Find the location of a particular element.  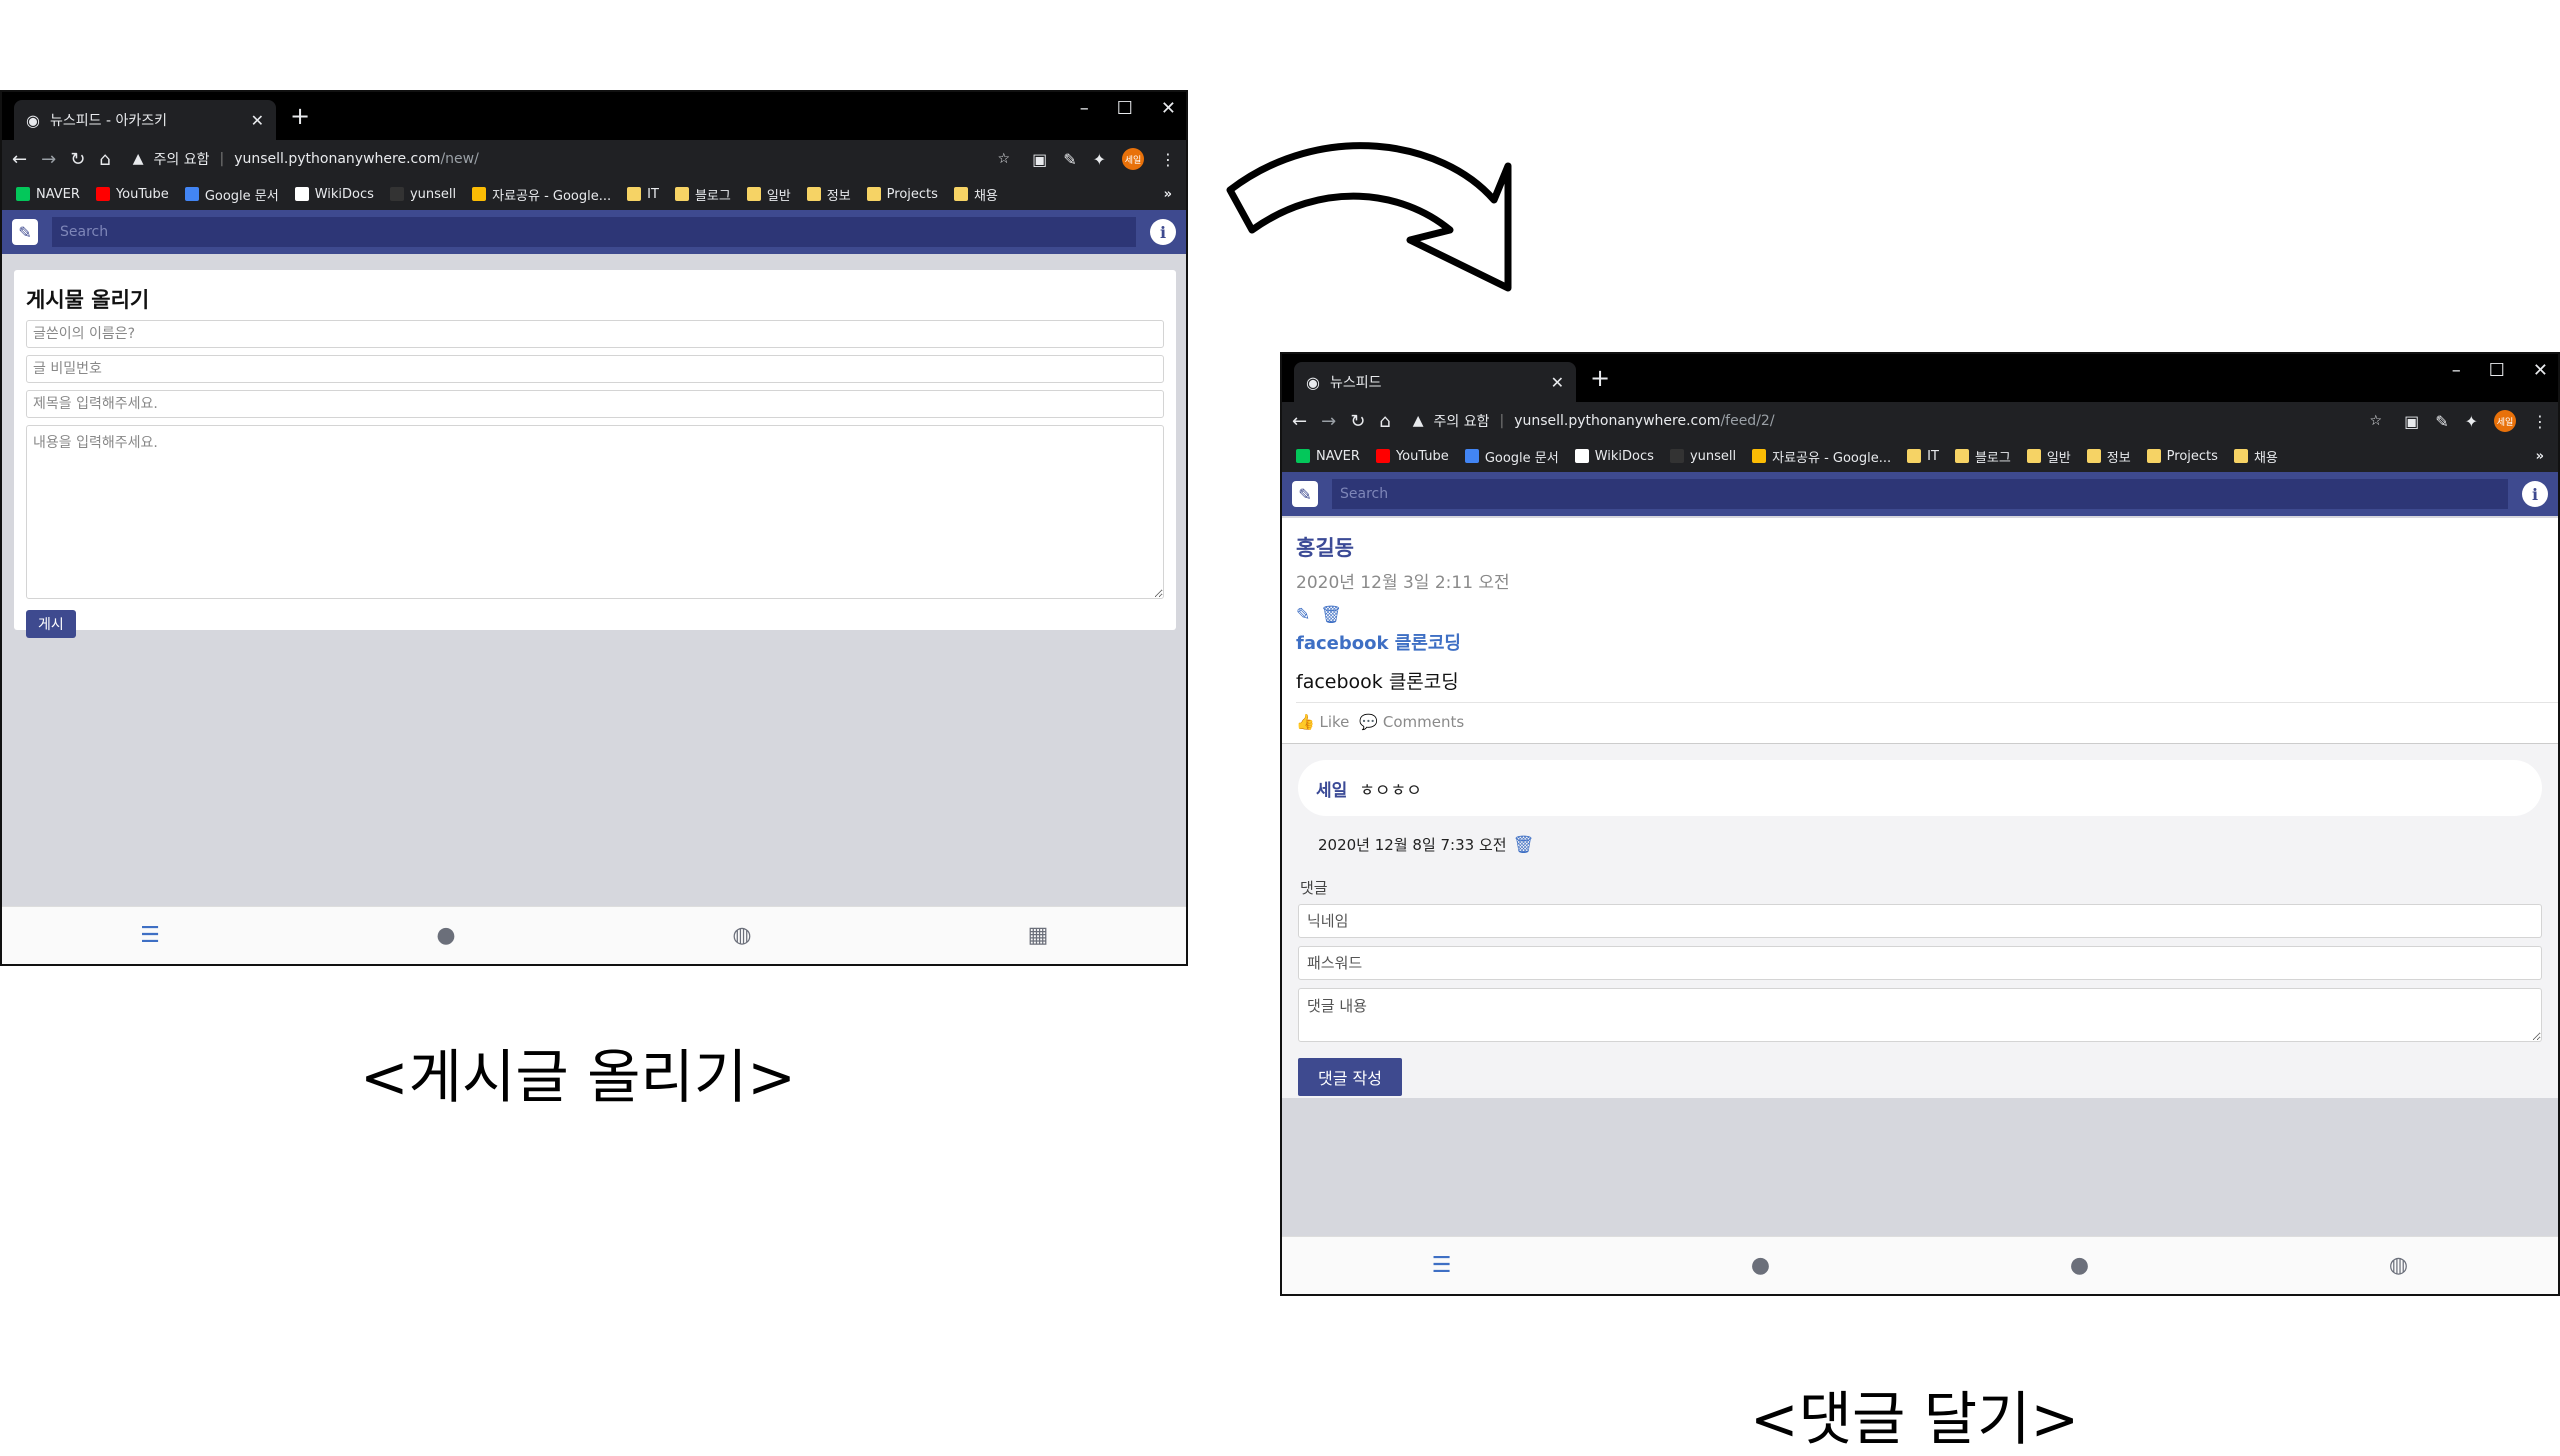

bookmark-label: 채용 is located at coordinates (2265, 458).